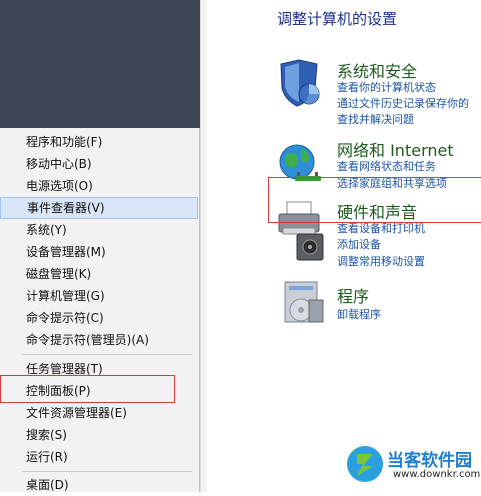 This screenshot has height=496, width=481. I want to click on menu-item-command-prompt-admin: 命令提示符(管理员)(A), so click(99, 340).